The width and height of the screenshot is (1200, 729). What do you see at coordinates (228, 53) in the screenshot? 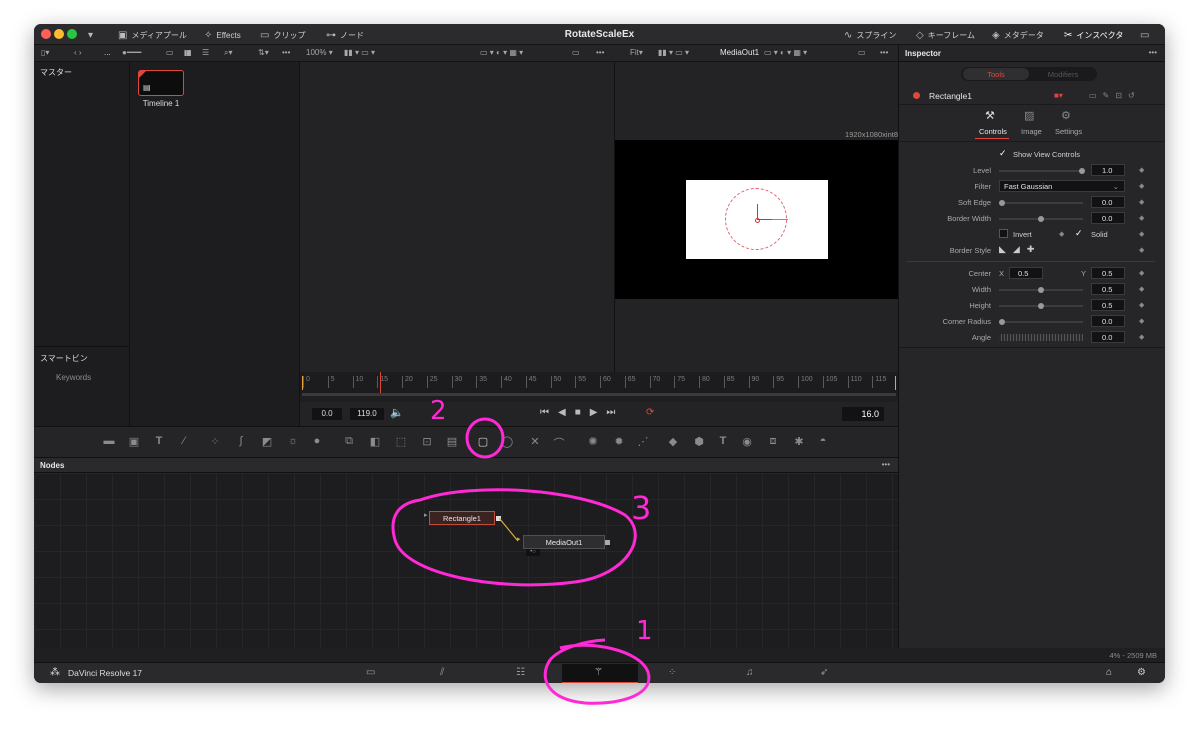
I see `search-icon: ⌕▾` at bounding box center [228, 53].